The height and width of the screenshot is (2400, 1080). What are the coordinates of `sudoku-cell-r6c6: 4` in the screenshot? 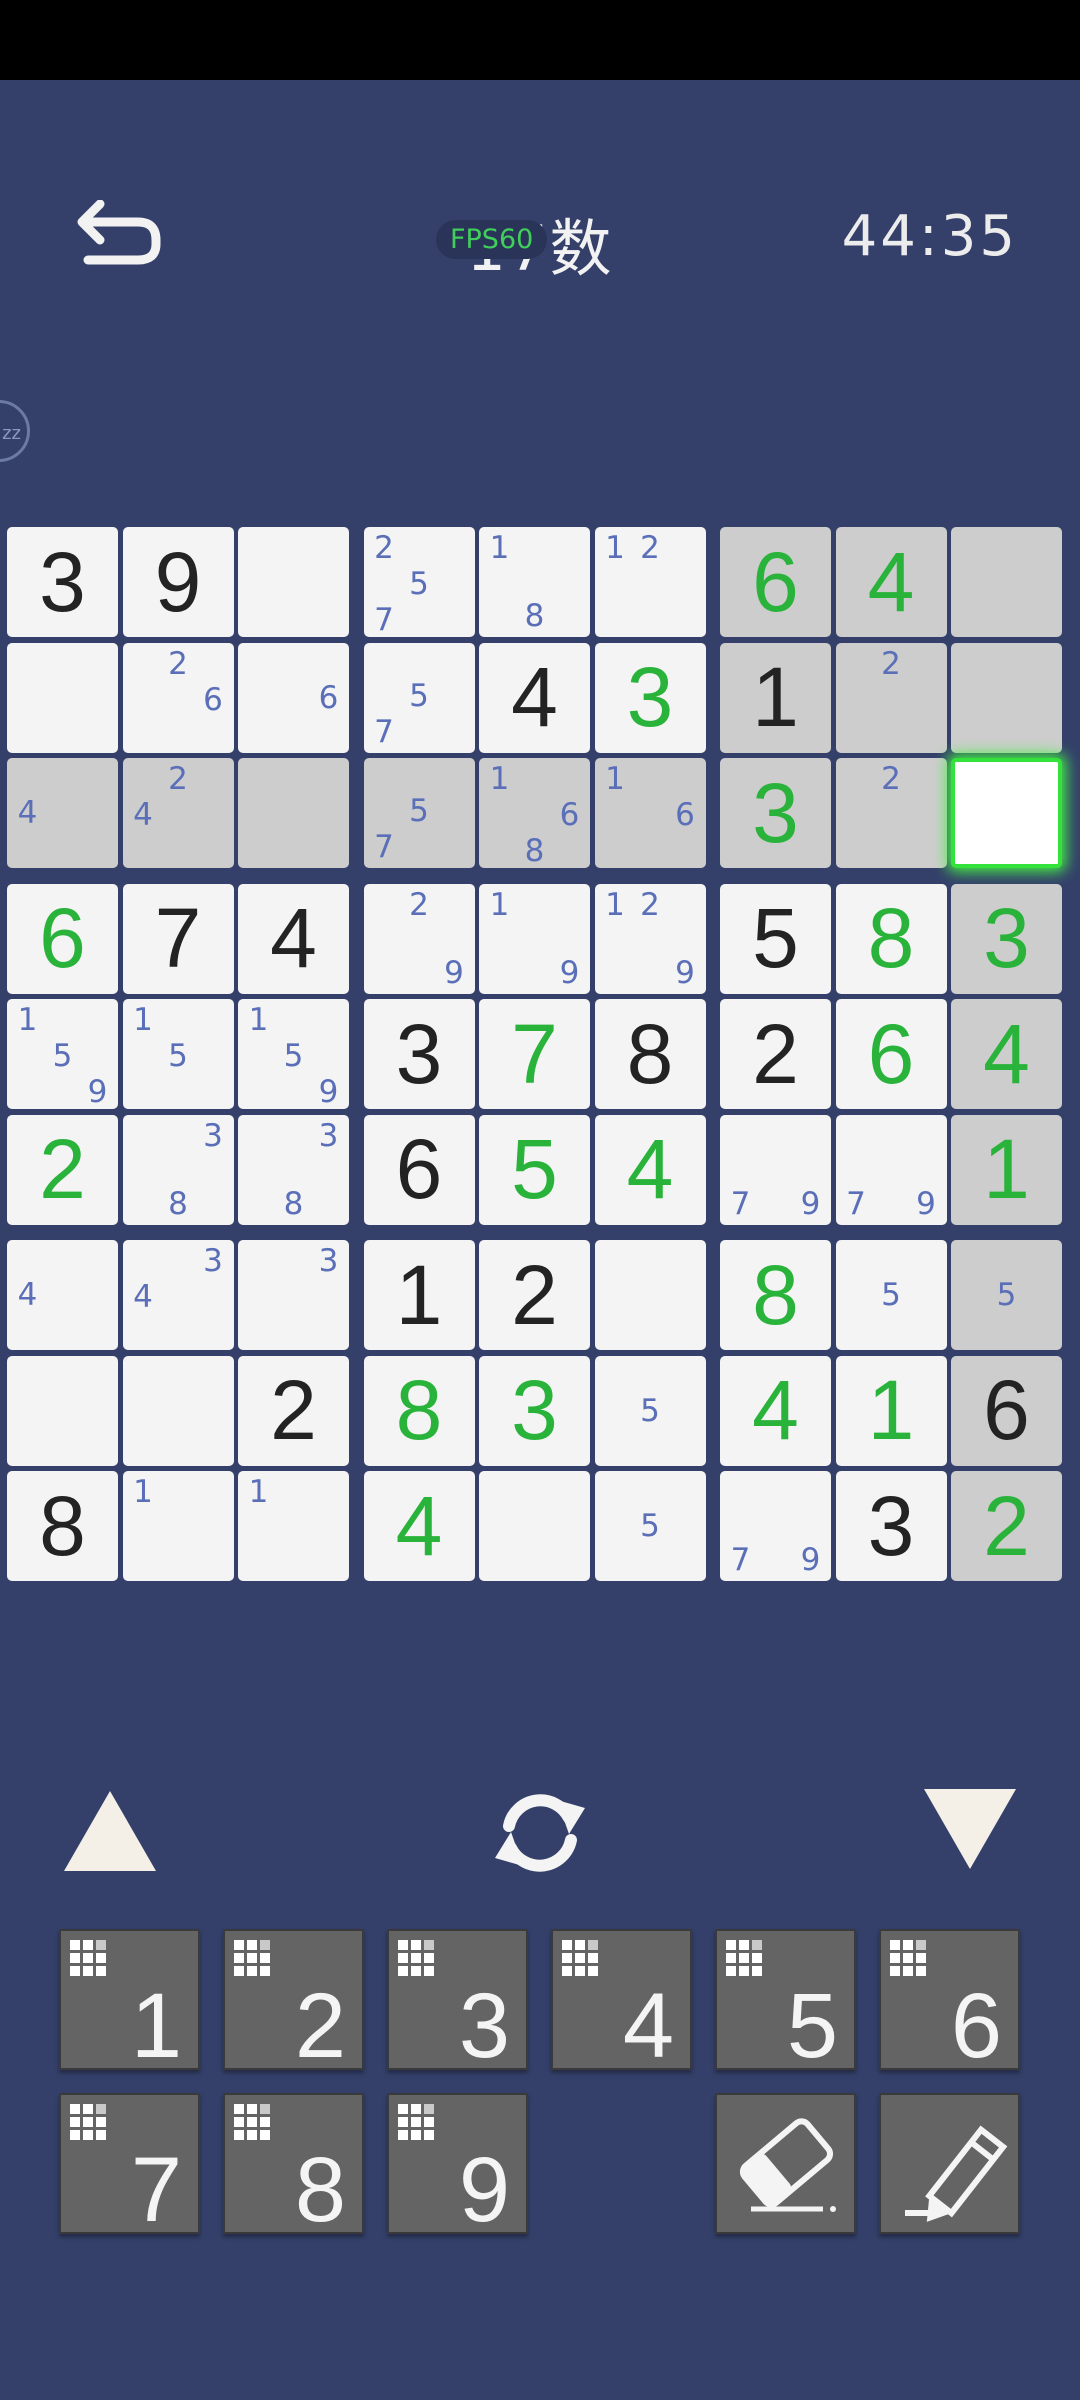 It's located at (650, 1169).